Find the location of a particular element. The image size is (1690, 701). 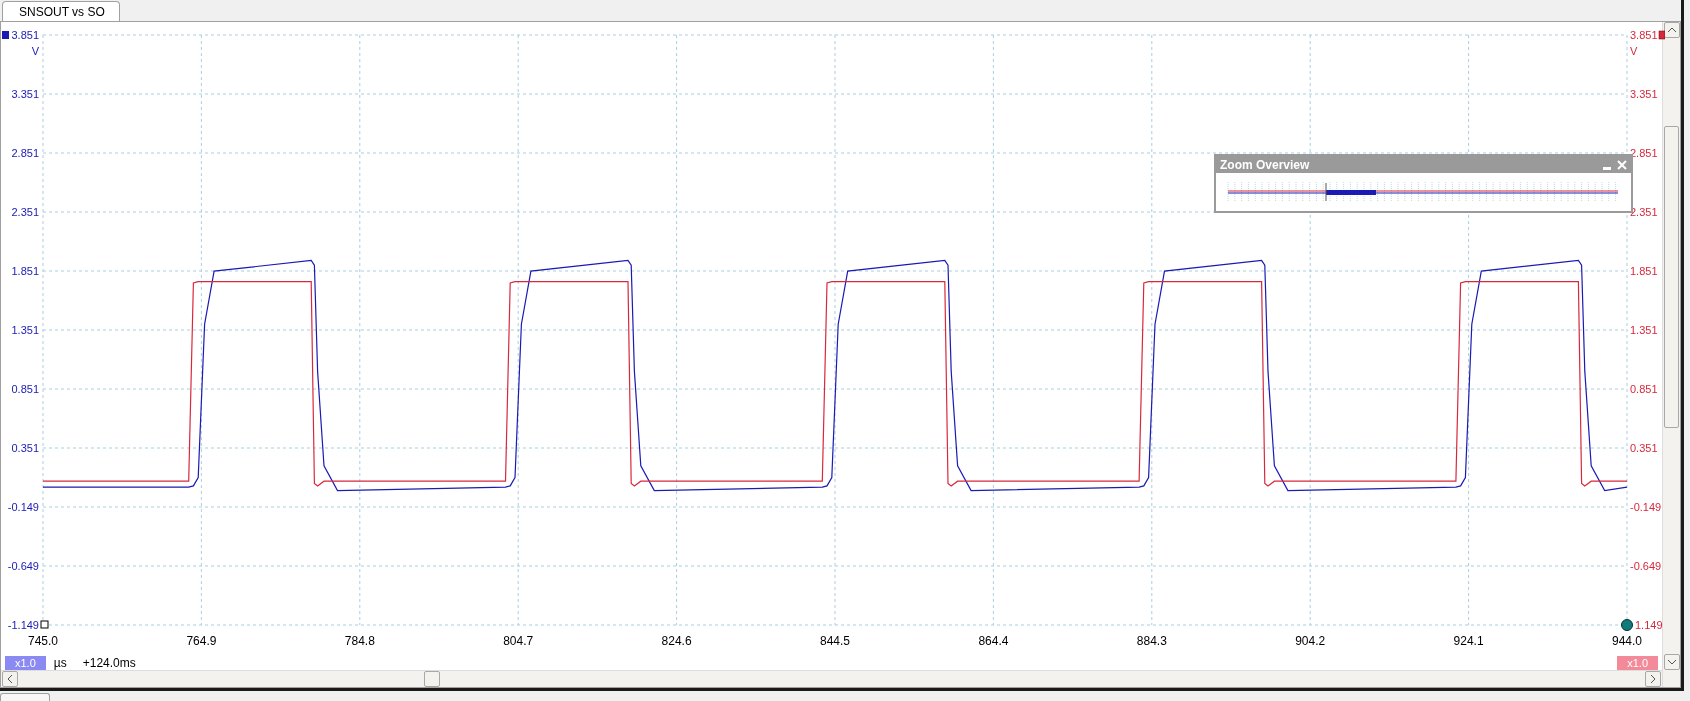

axis-label: 824.6 is located at coordinates (676, 641).